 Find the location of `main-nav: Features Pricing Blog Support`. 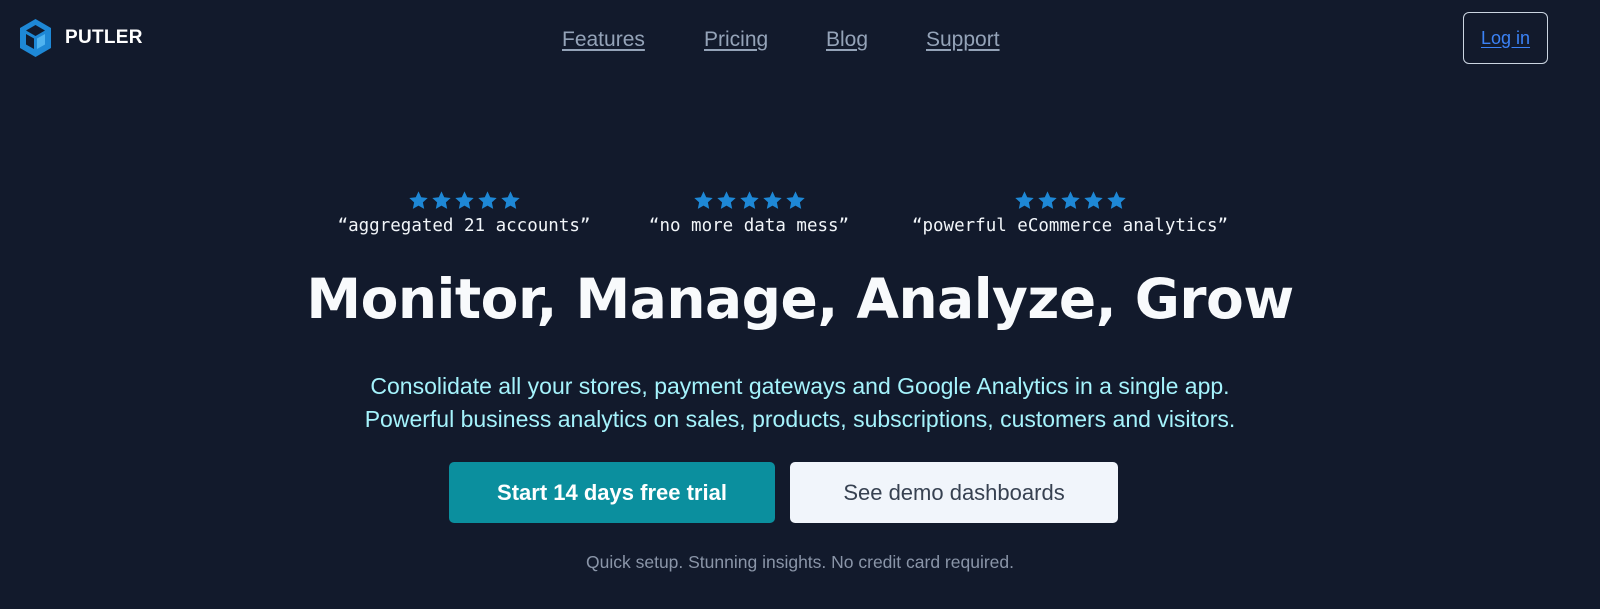

main-nav: Features Pricing Blog Support is located at coordinates (800, 40).